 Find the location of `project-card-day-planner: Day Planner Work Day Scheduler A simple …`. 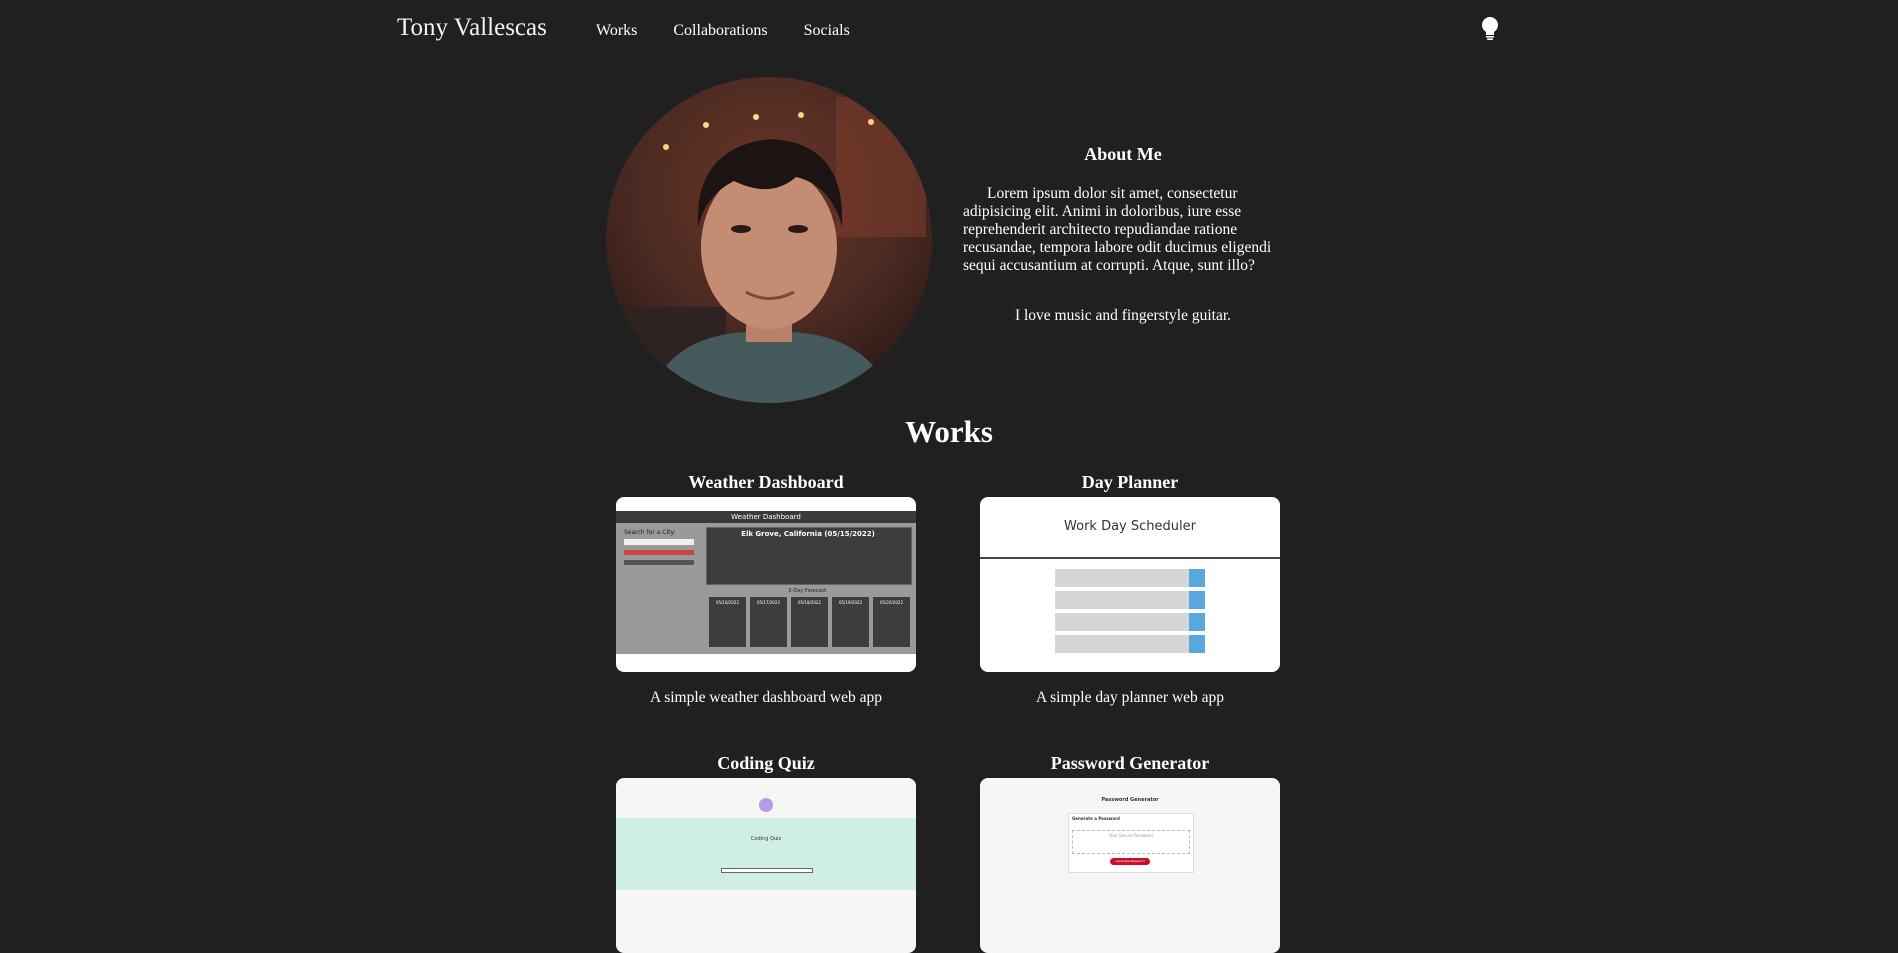

project-card-day-planner: Day Planner Work Day Scheduler A simple … is located at coordinates (1130, 589).